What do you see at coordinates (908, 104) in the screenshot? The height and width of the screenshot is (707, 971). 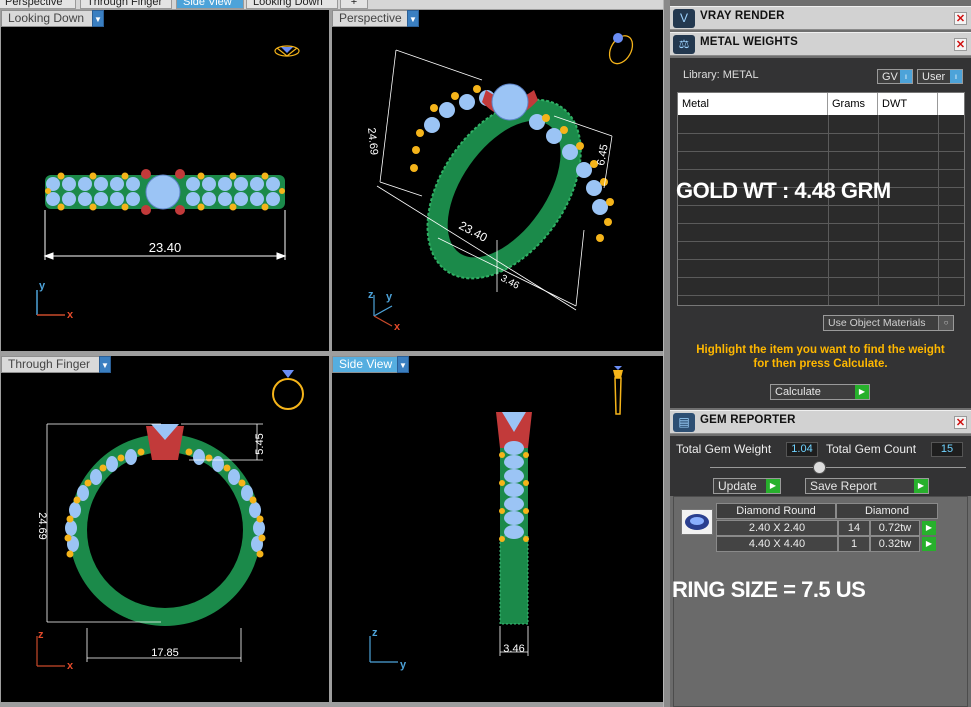 I see `column-dwt: DWT` at bounding box center [908, 104].